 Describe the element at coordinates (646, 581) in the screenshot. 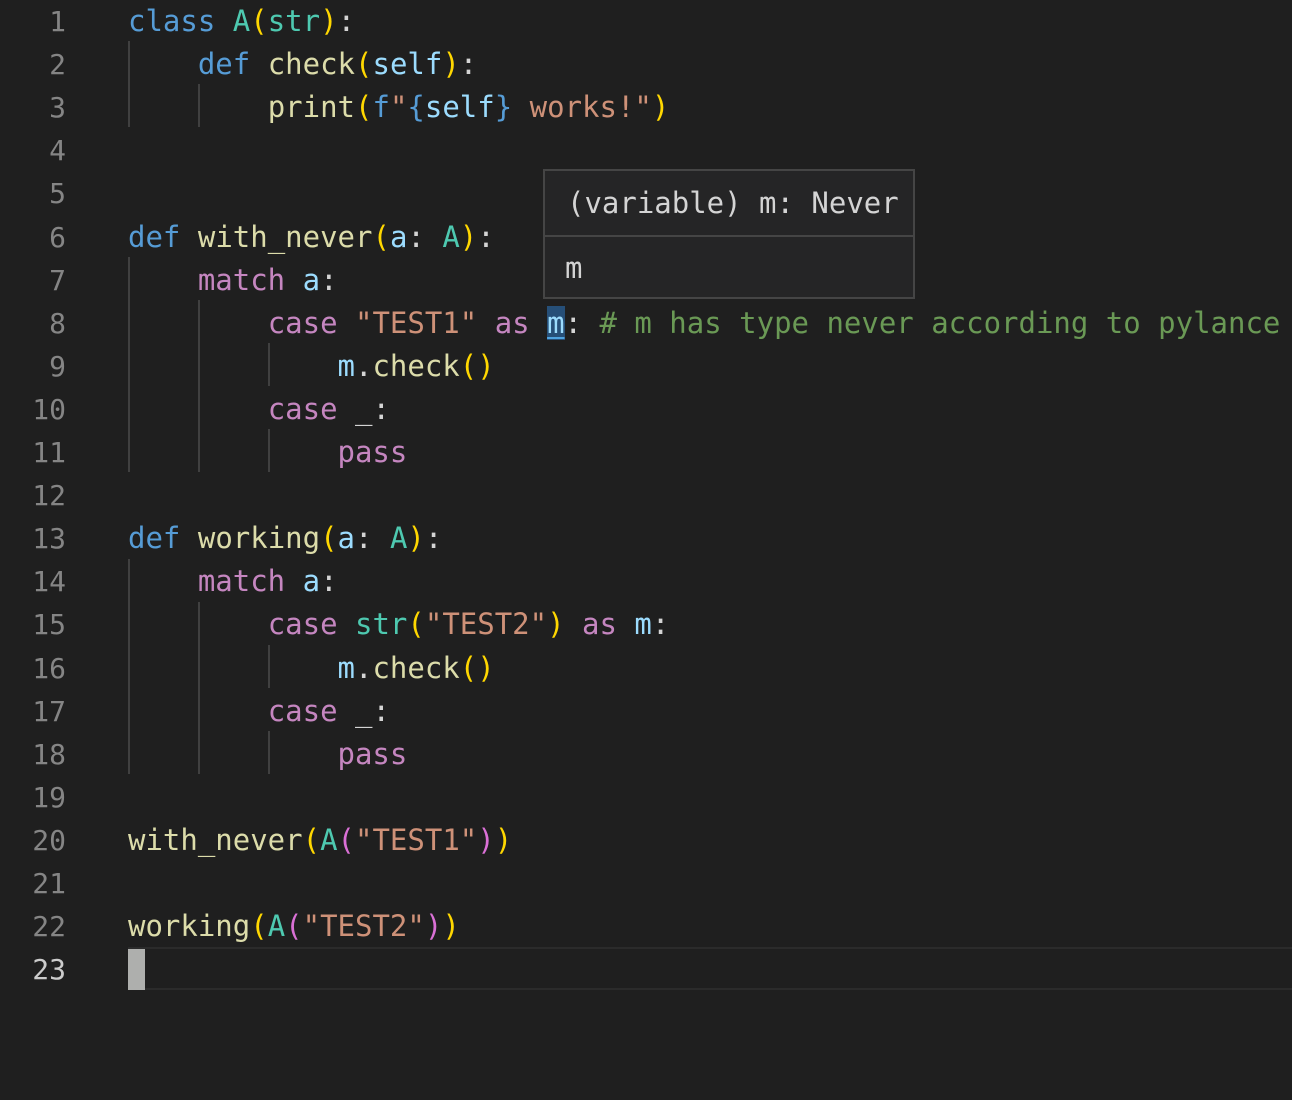

I see `code-line: 14 match a:` at that location.